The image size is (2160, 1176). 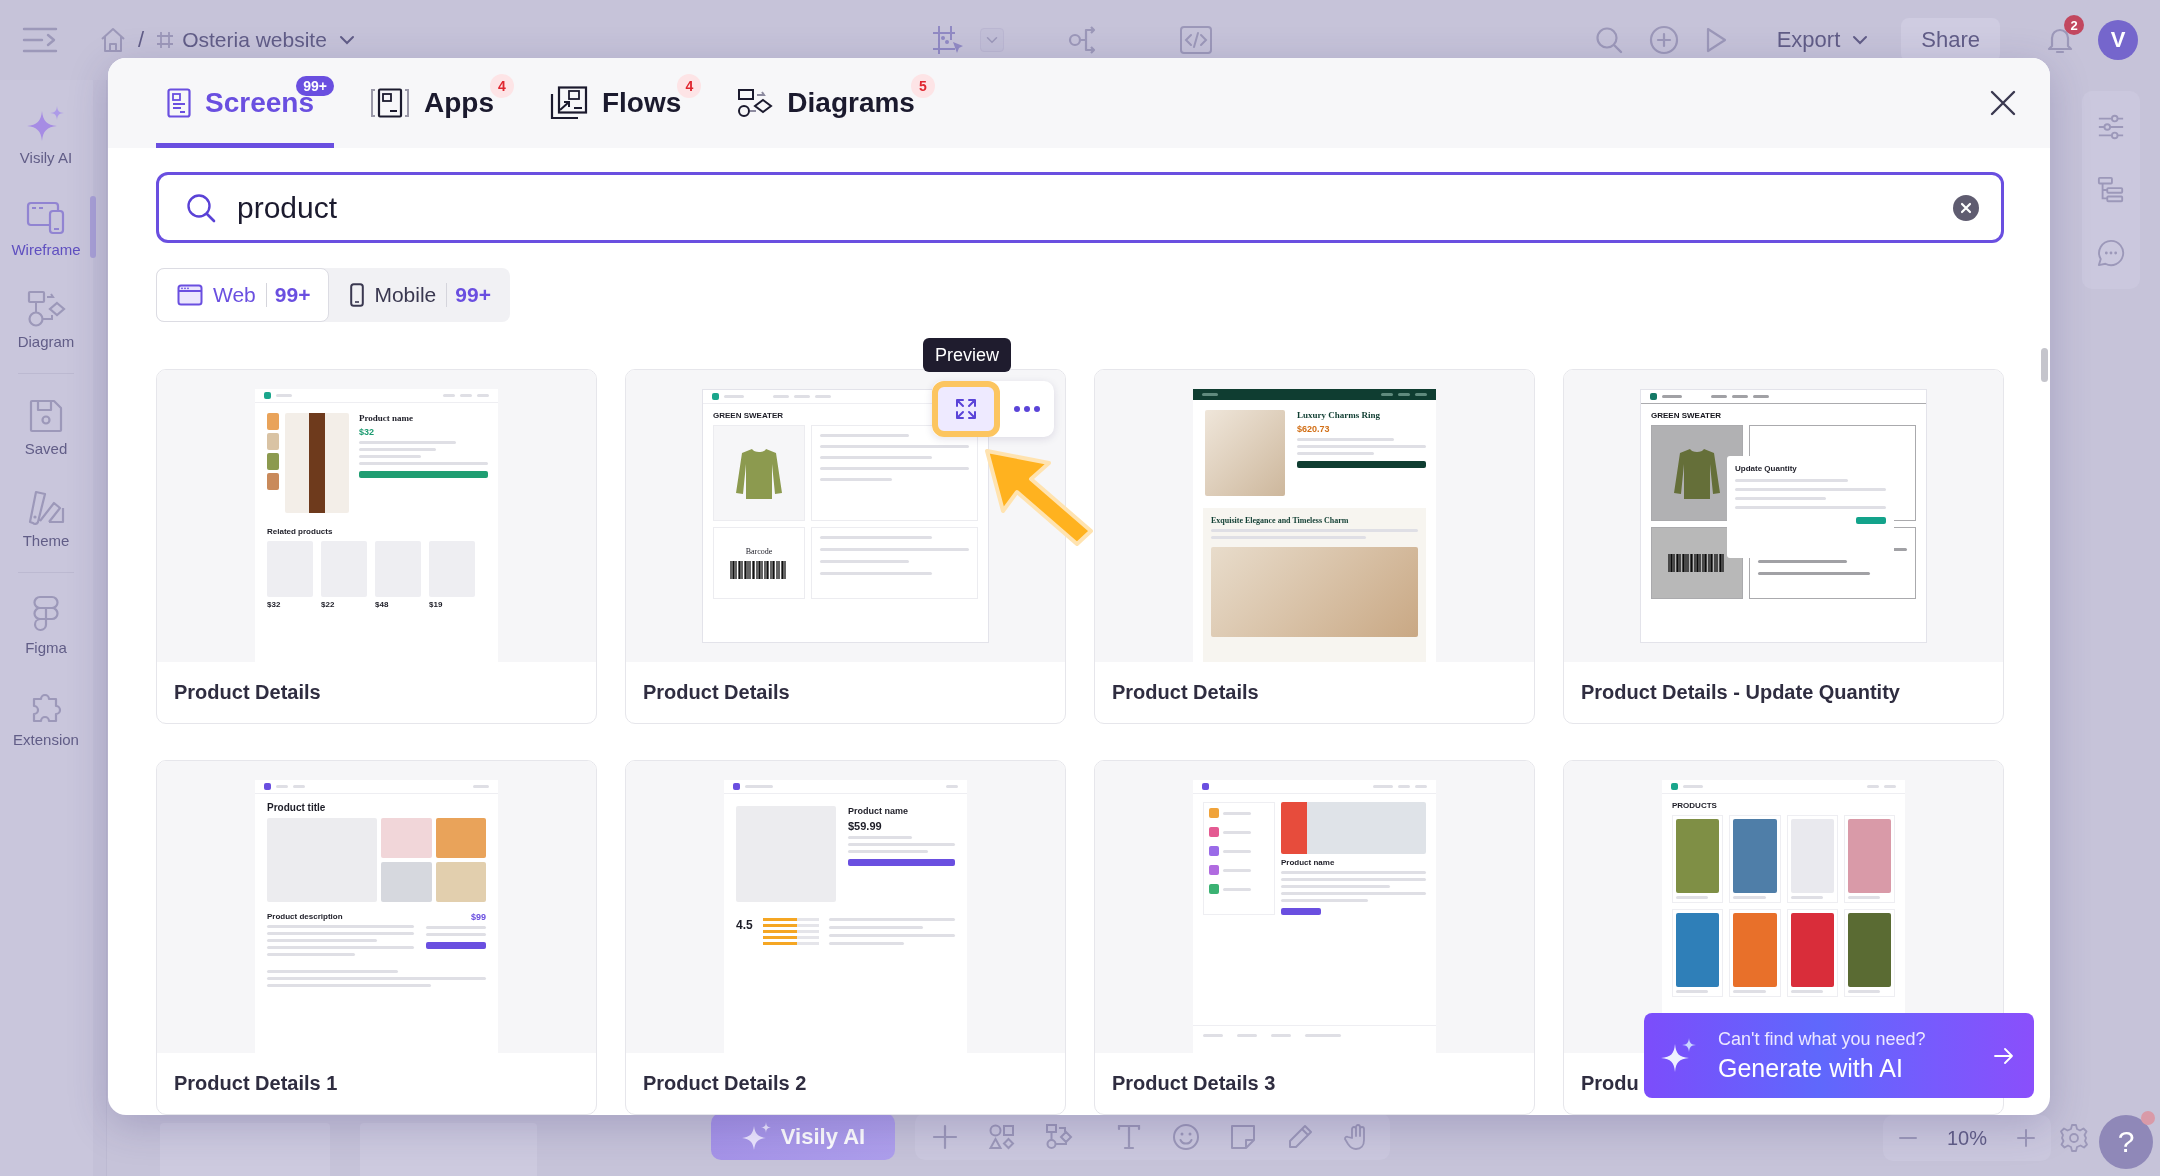 What do you see at coordinates (376, 546) in the screenshot?
I see `template-card: Product name $32 Related products $32 $22 $48 $19 Product Details` at bounding box center [376, 546].